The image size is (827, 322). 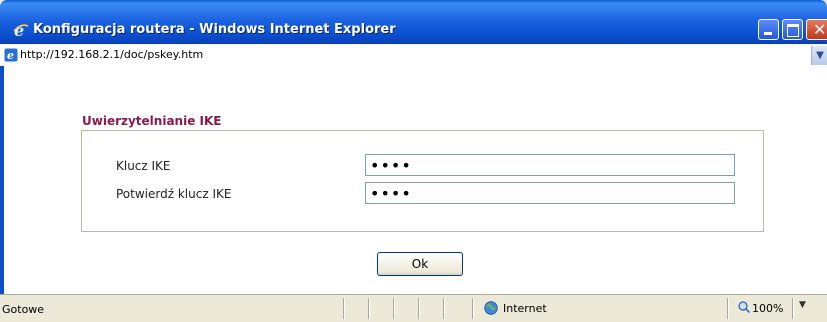 I want to click on confirm-ike-key-input, so click(x=550, y=193).